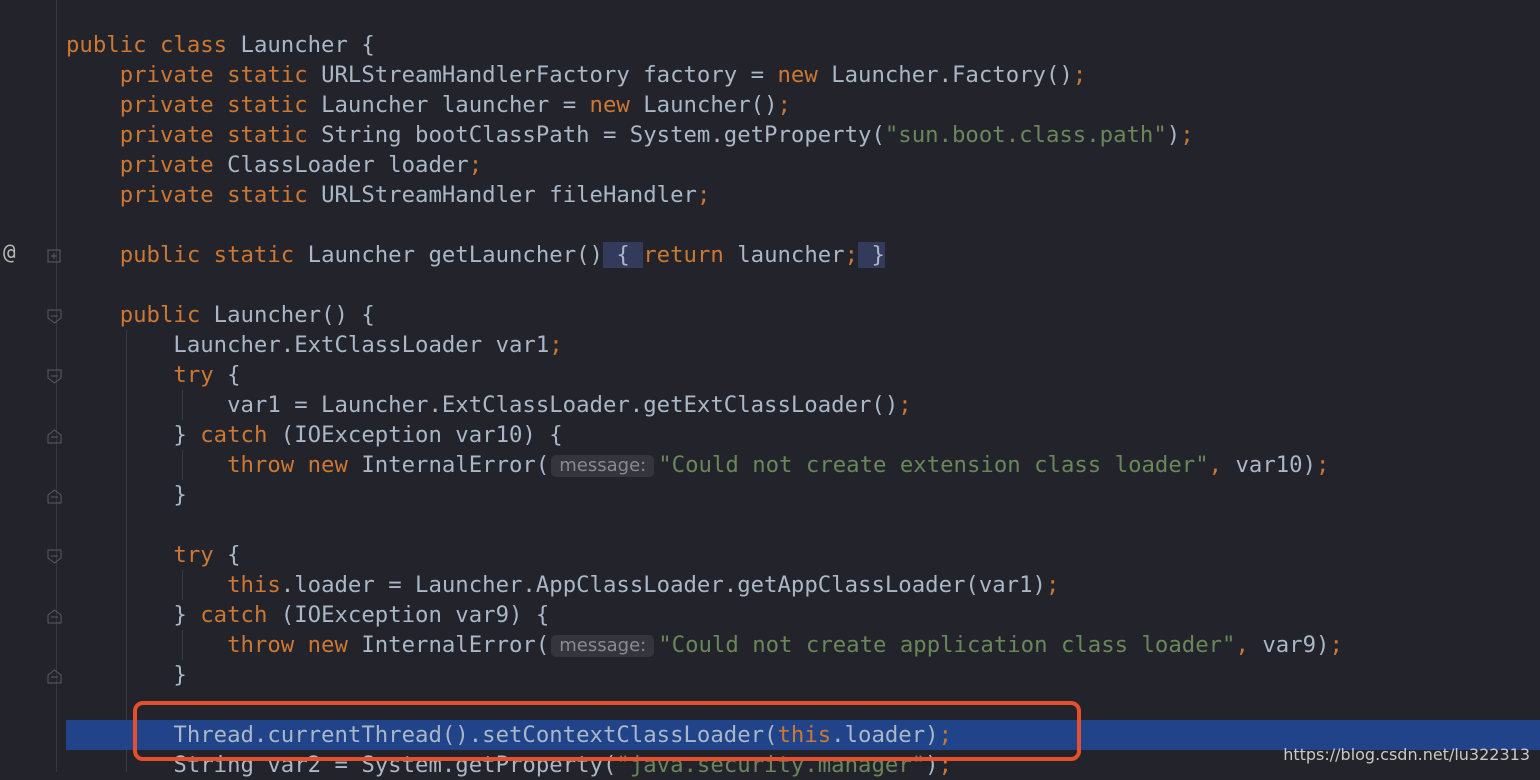 The width and height of the screenshot is (1540, 780). Describe the element at coordinates (803, 615) in the screenshot. I see `code-line: } catch (IOException var9) {` at that location.